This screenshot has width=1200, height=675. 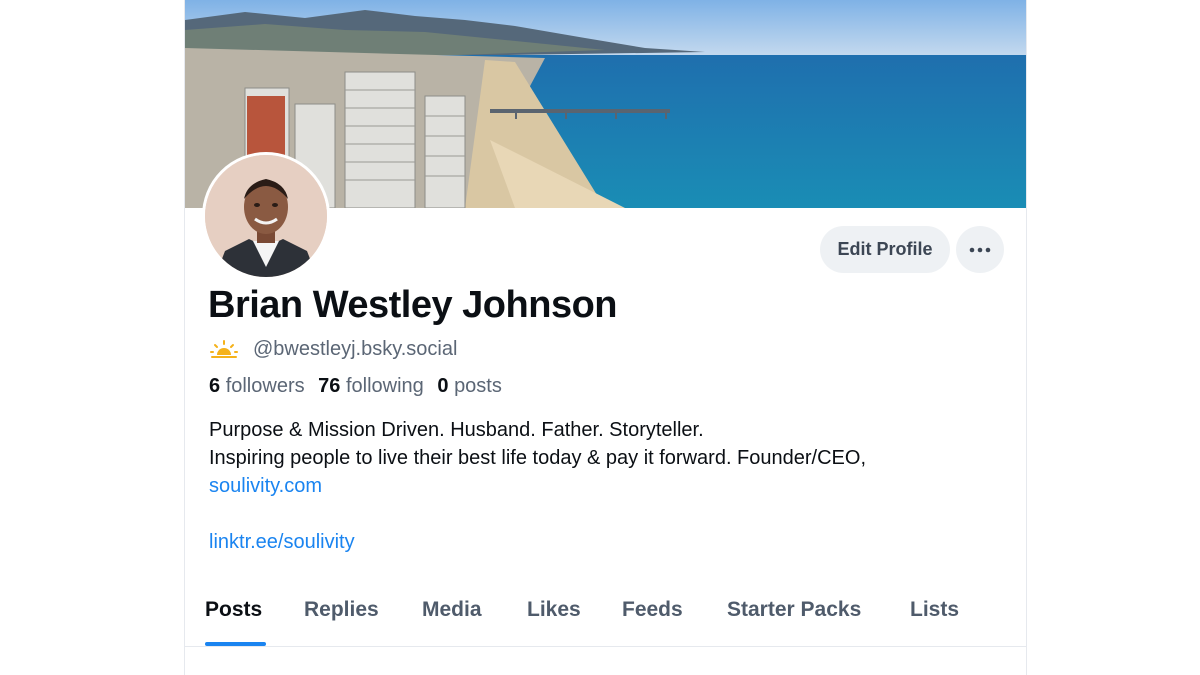 What do you see at coordinates (282, 542) in the screenshot?
I see `bio-link-linktree: linktr.ee/soulivity` at bounding box center [282, 542].